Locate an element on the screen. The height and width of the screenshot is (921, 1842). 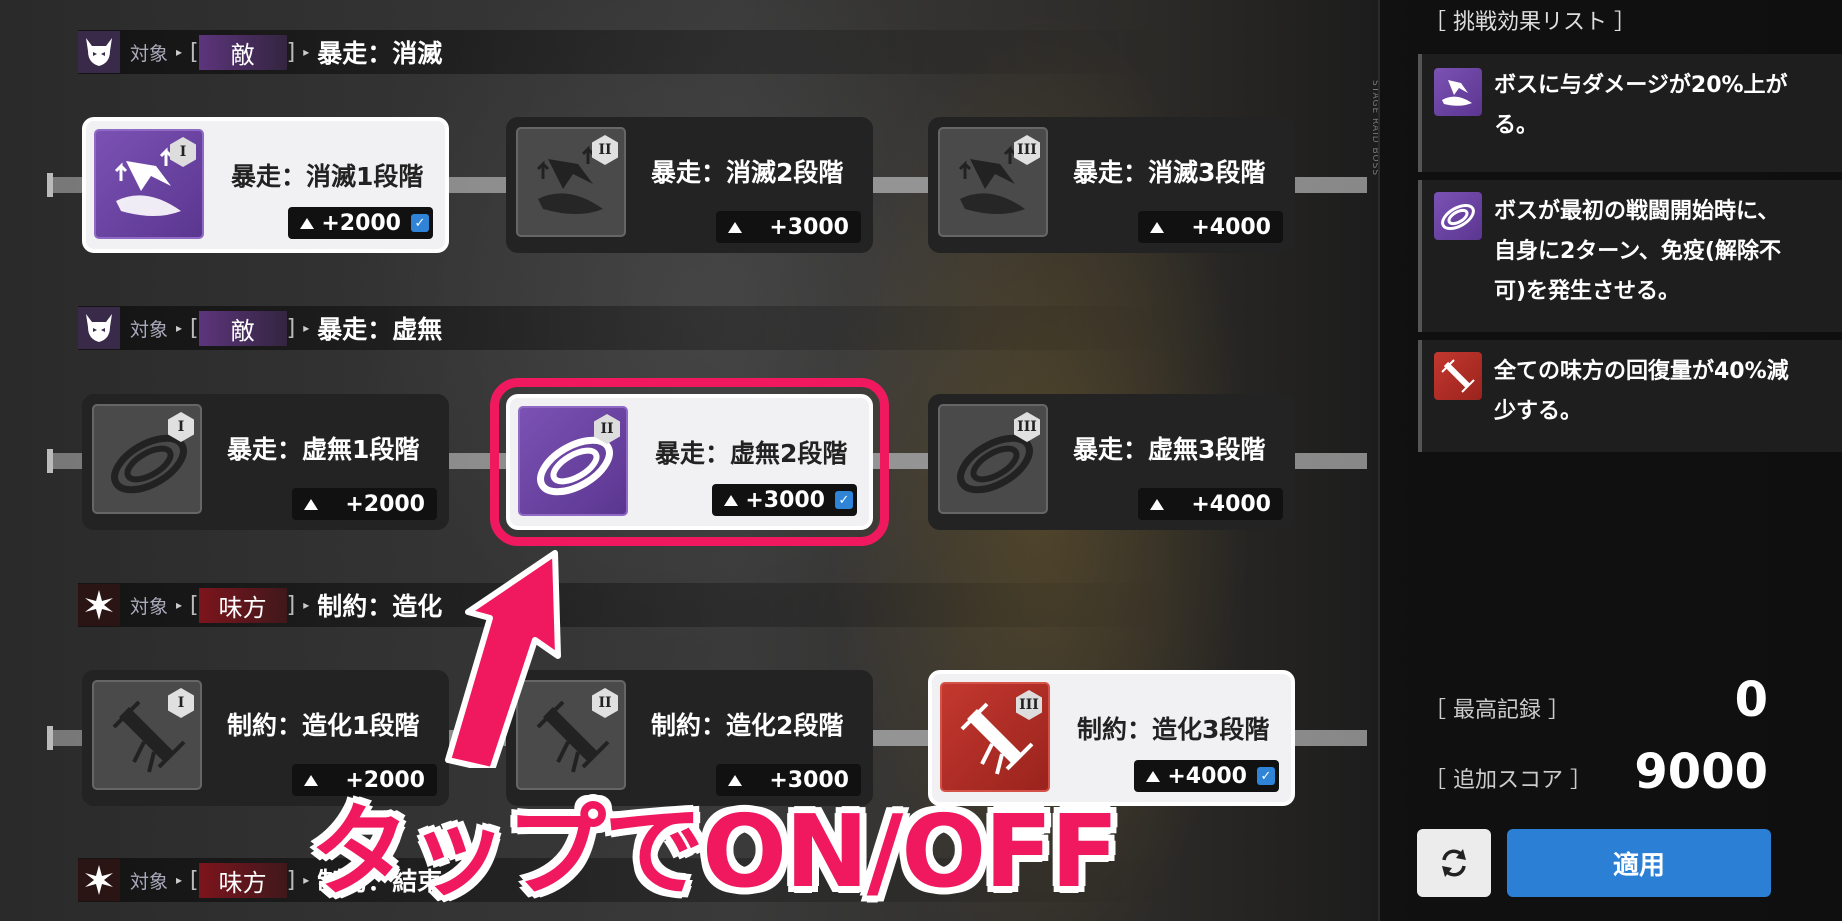
effect-card-void-2: II 暴走：虚無2段階 +3000 ✓ is located at coordinates (689, 462).